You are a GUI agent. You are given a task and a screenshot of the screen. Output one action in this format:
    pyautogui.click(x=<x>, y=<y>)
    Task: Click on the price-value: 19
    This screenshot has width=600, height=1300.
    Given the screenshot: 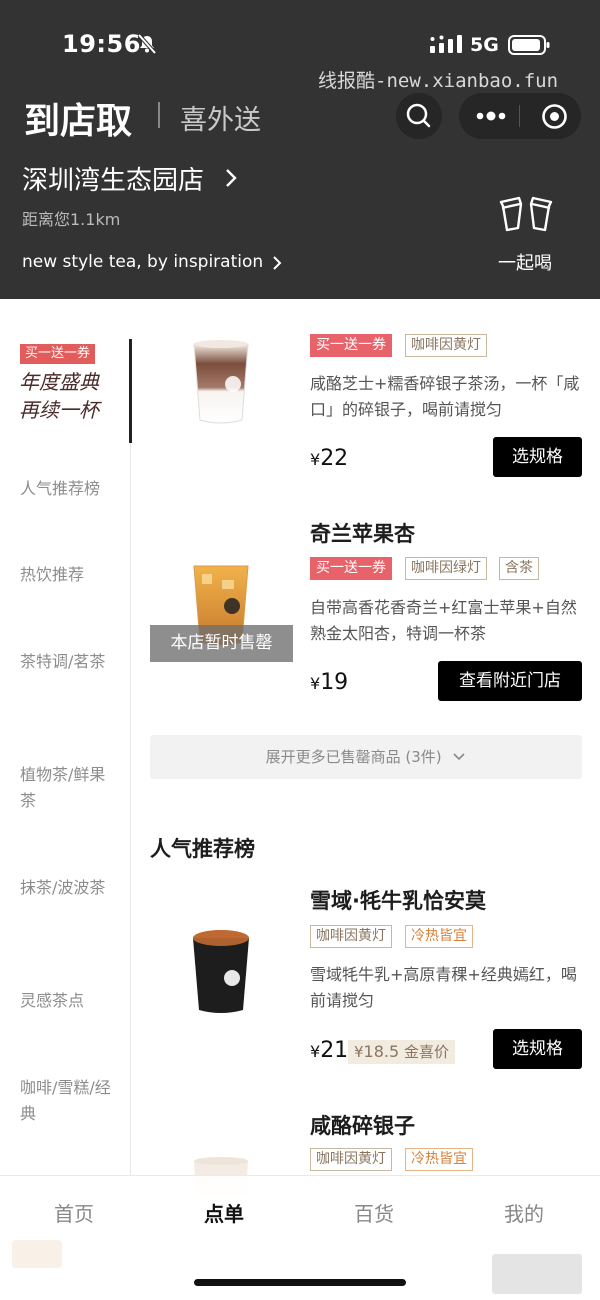 What is the action you would take?
    pyautogui.click(x=334, y=682)
    